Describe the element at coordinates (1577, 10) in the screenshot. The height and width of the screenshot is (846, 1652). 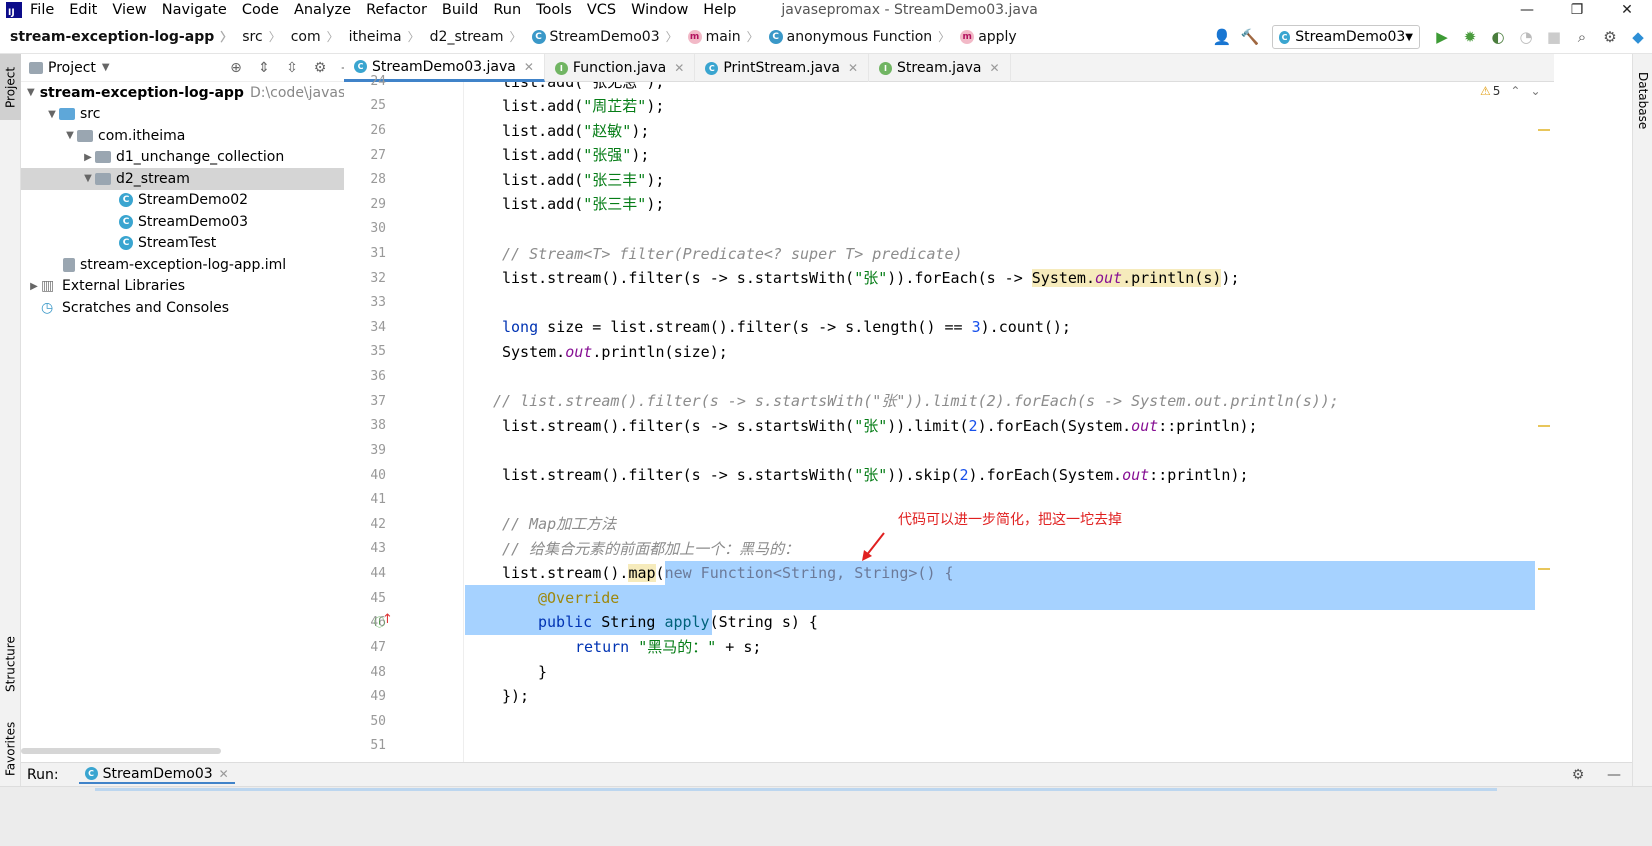
I see `restore-icon: ❐` at that location.